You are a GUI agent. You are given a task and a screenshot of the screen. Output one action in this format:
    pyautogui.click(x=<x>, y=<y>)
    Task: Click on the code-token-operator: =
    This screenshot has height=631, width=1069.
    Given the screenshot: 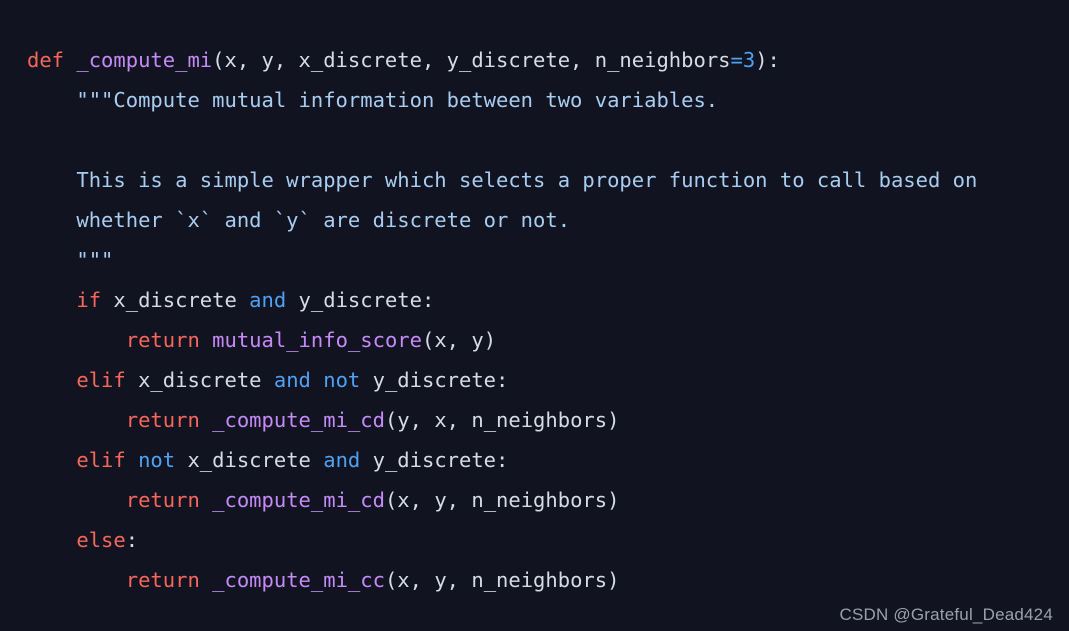 What is the action you would take?
    pyautogui.click(x=736, y=60)
    